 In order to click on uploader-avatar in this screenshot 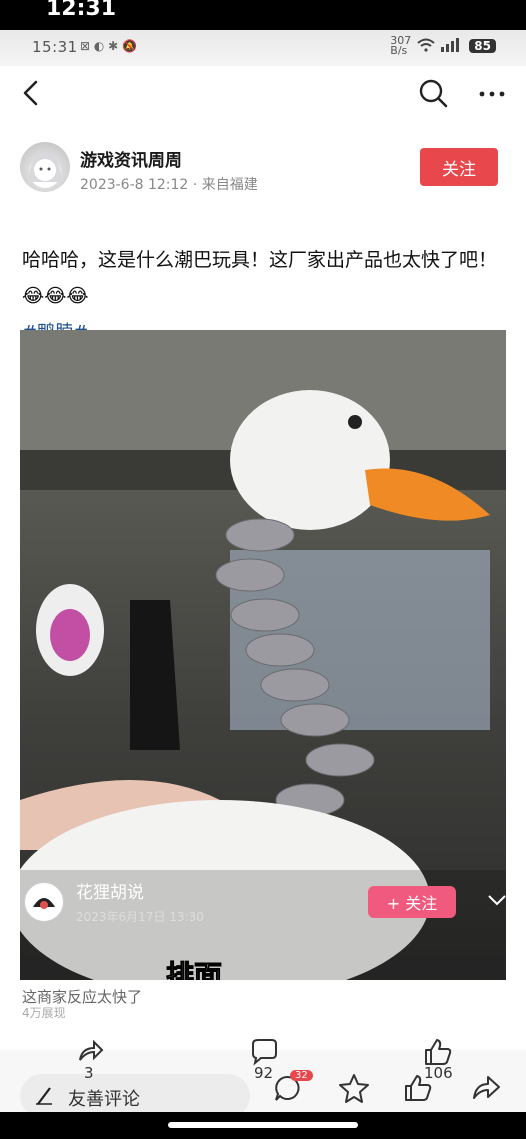, I will do `click(44, 902)`.